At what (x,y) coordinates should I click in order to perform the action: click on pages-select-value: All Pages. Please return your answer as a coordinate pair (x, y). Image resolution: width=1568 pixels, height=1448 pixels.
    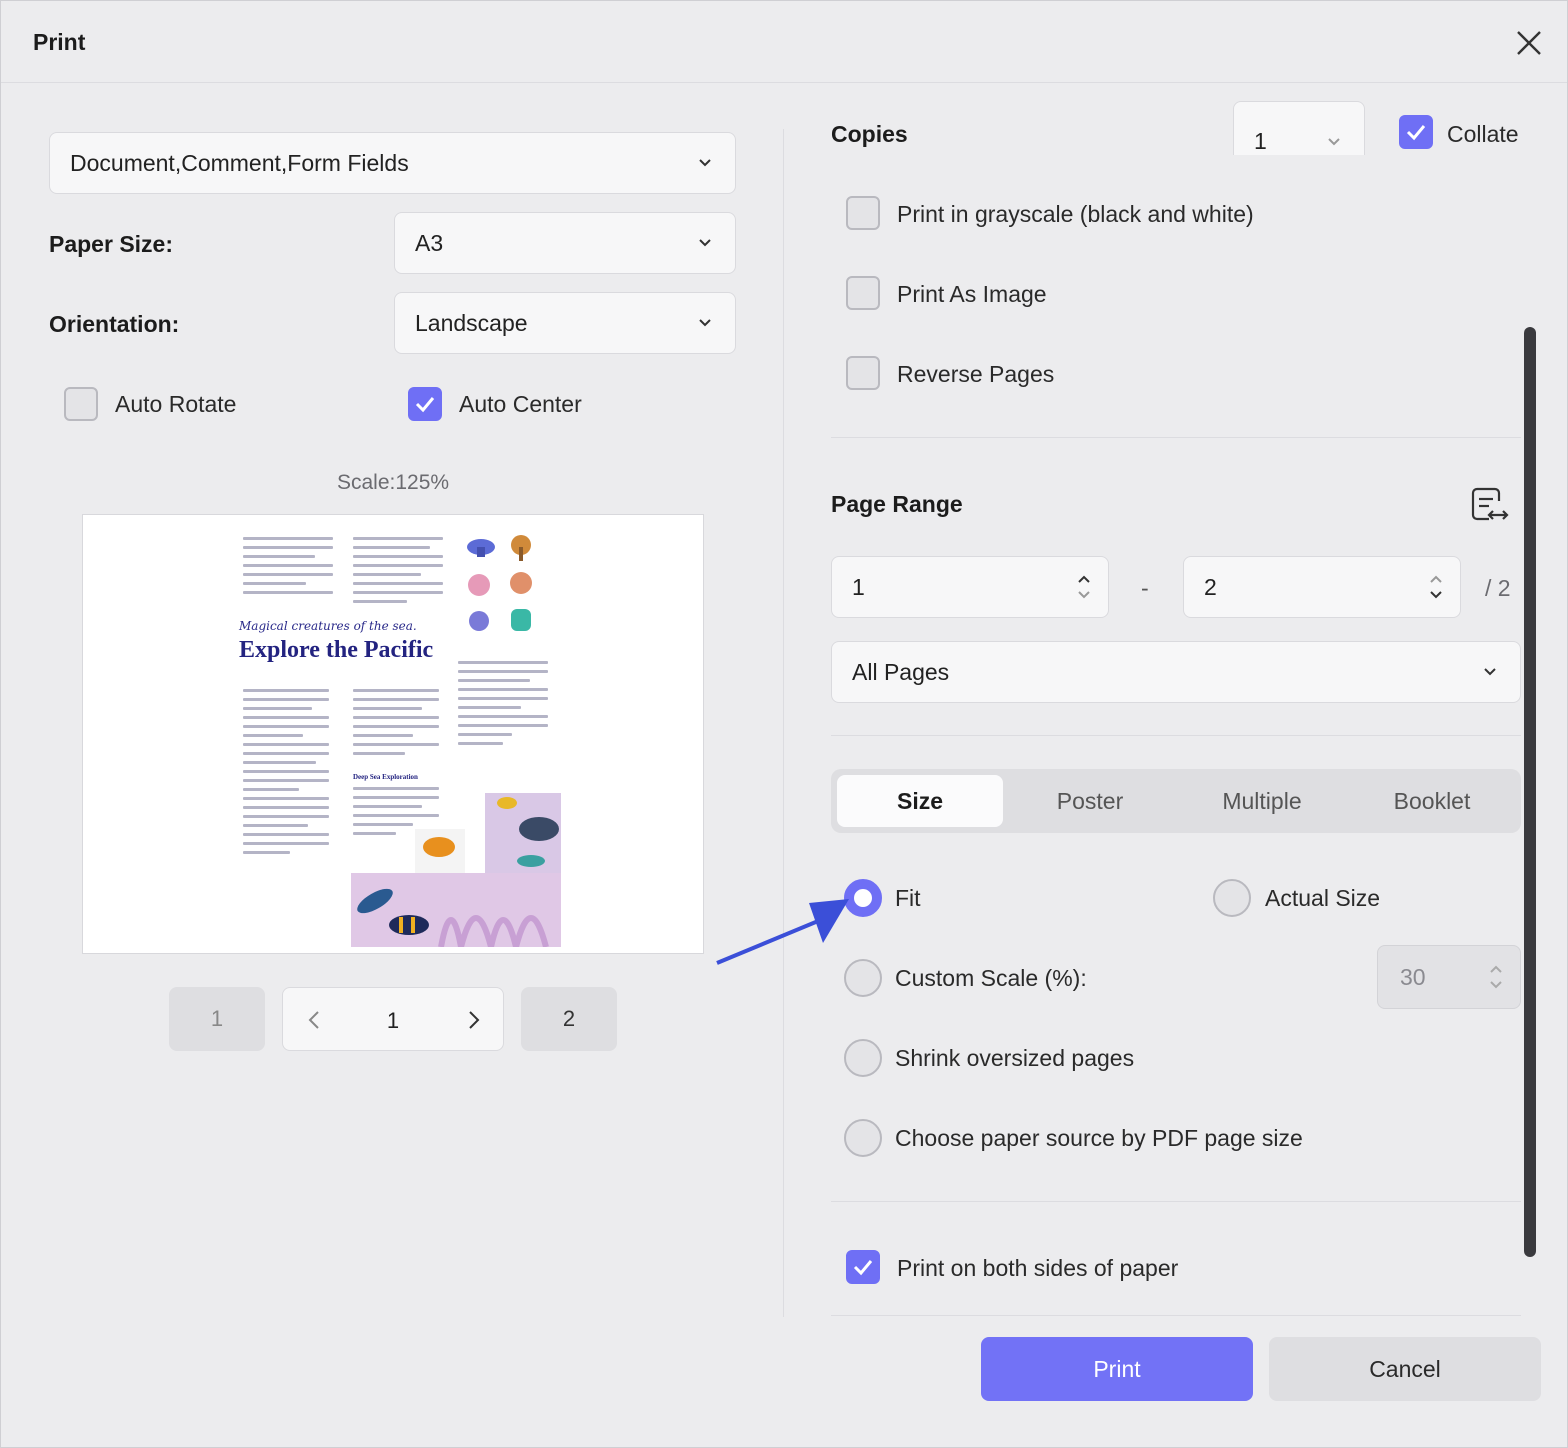
    Looking at the image, I should click on (901, 671).